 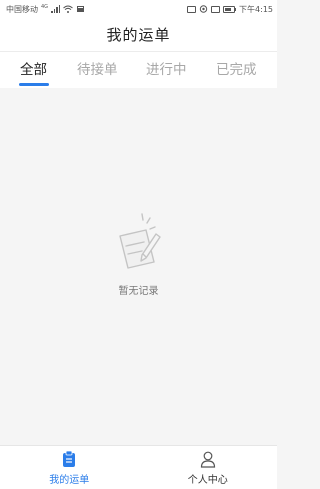 What do you see at coordinates (81, 9) in the screenshot?
I see `notification-icon` at bounding box center [81, 9].